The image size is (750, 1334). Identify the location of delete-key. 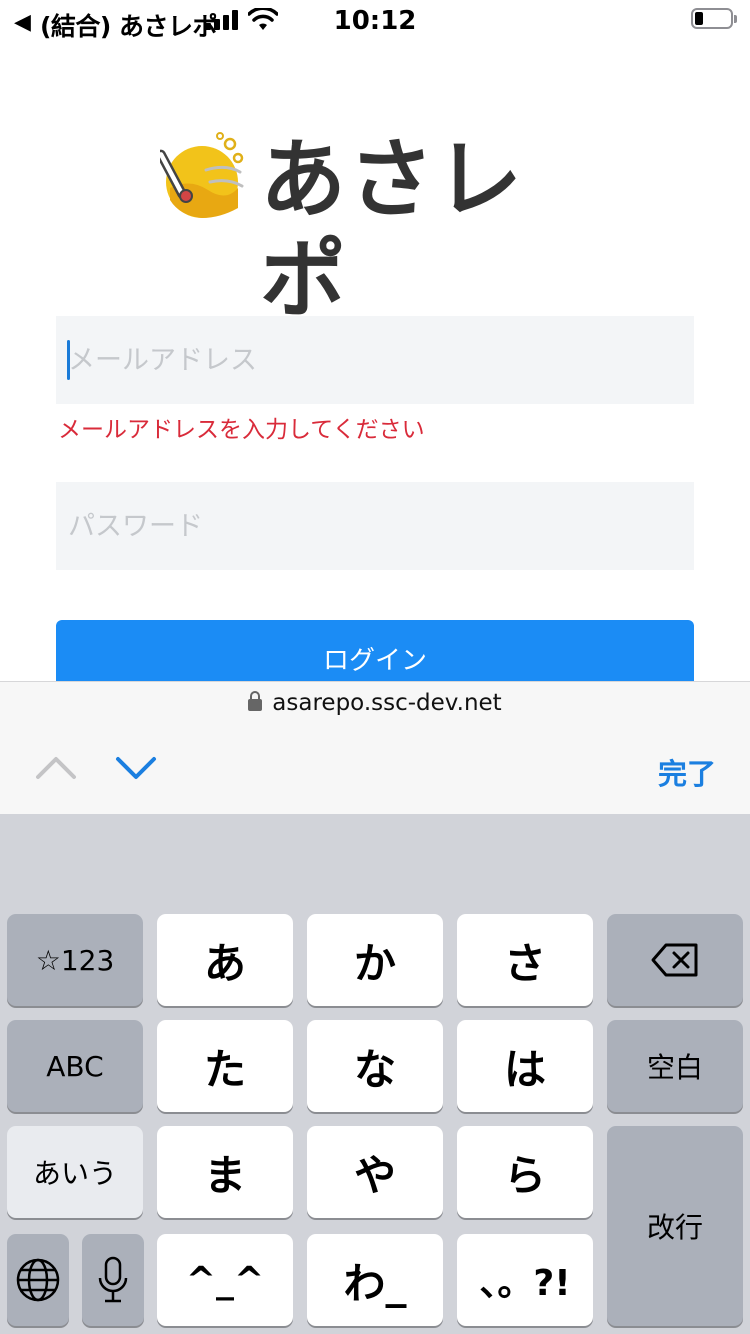
(675, 960).